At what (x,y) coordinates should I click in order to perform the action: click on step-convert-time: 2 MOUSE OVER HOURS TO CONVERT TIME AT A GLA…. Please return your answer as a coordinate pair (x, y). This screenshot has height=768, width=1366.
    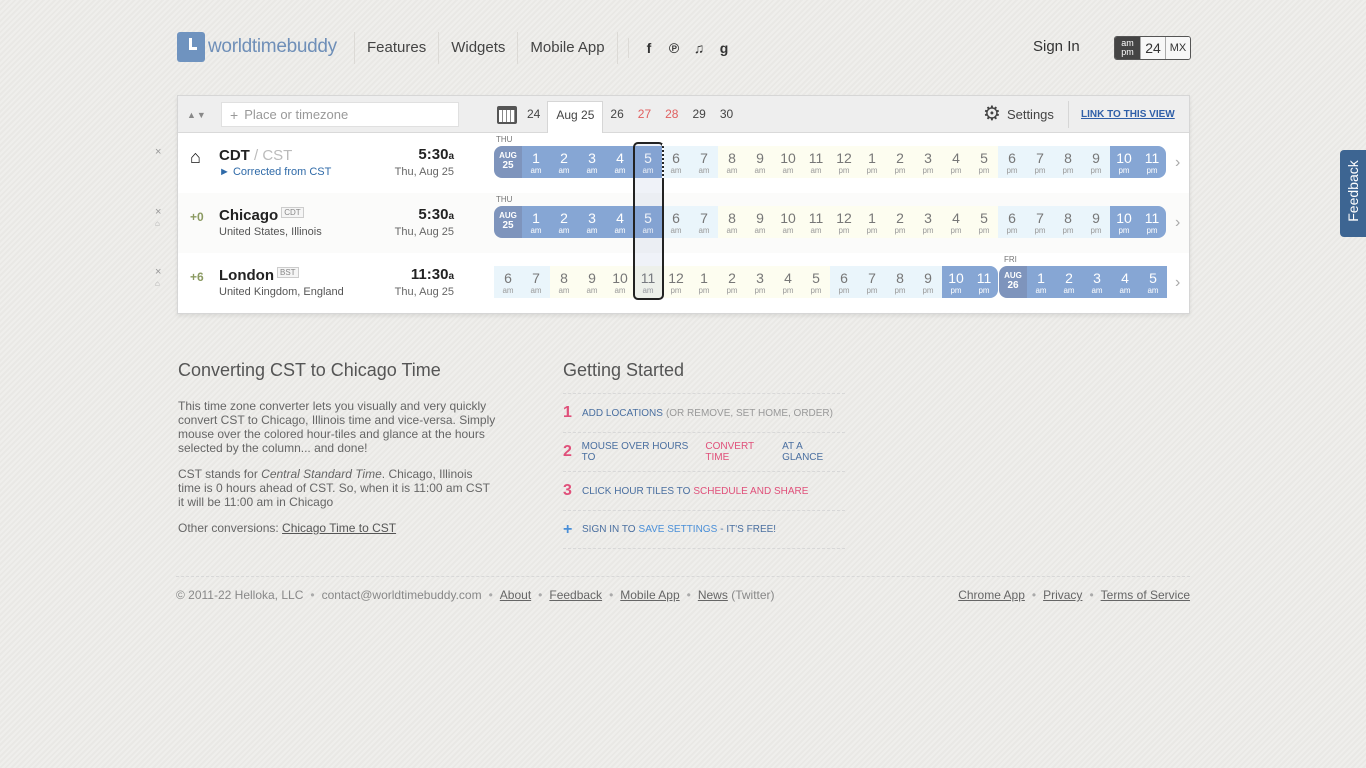
    Looking at the image, I should click on (704, 451).